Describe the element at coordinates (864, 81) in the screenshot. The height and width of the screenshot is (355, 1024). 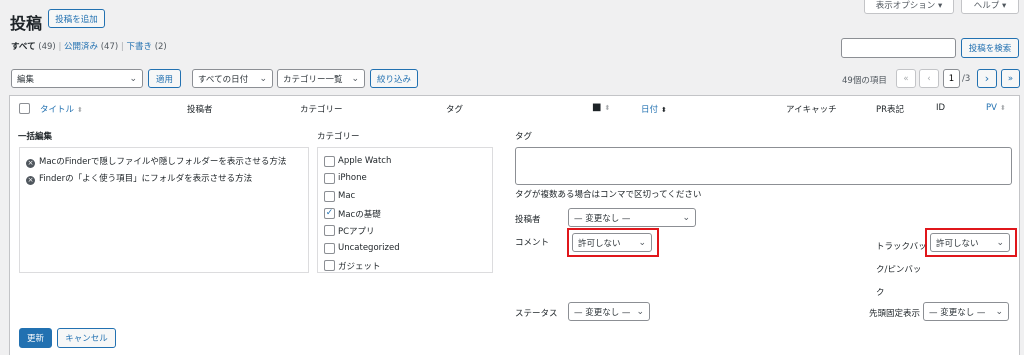
I see `item-count: 49個の項目` at that location.